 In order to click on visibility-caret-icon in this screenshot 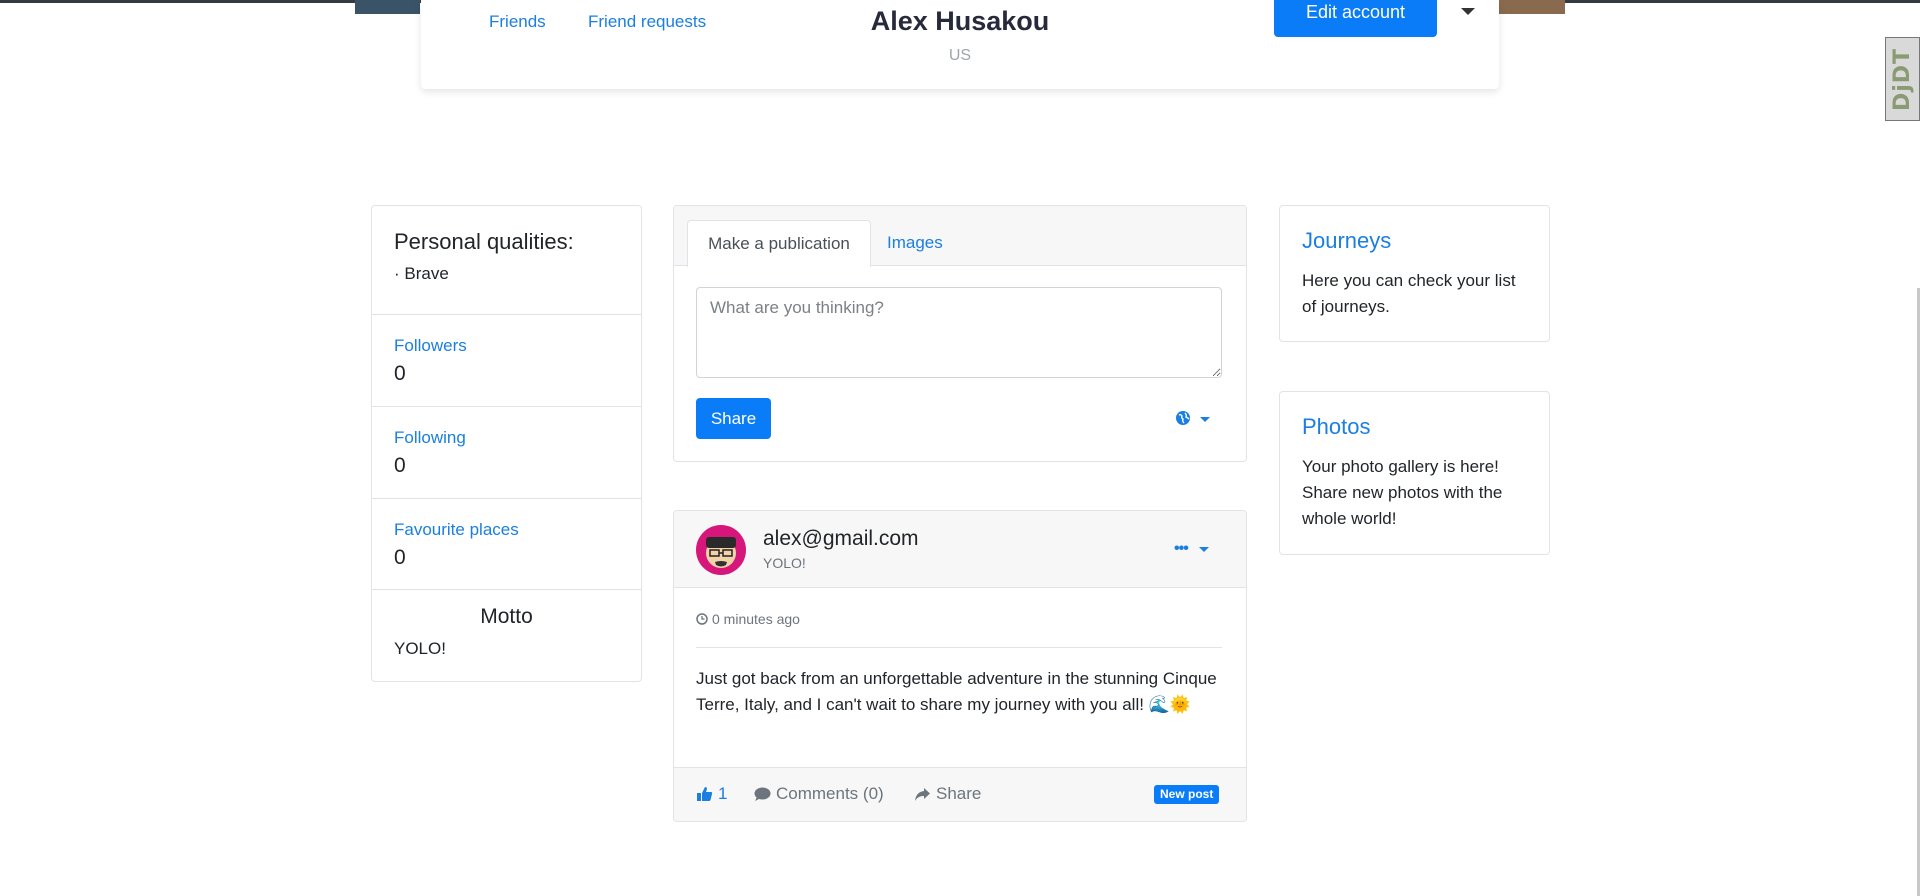, I will do `click(1205, 419)`.